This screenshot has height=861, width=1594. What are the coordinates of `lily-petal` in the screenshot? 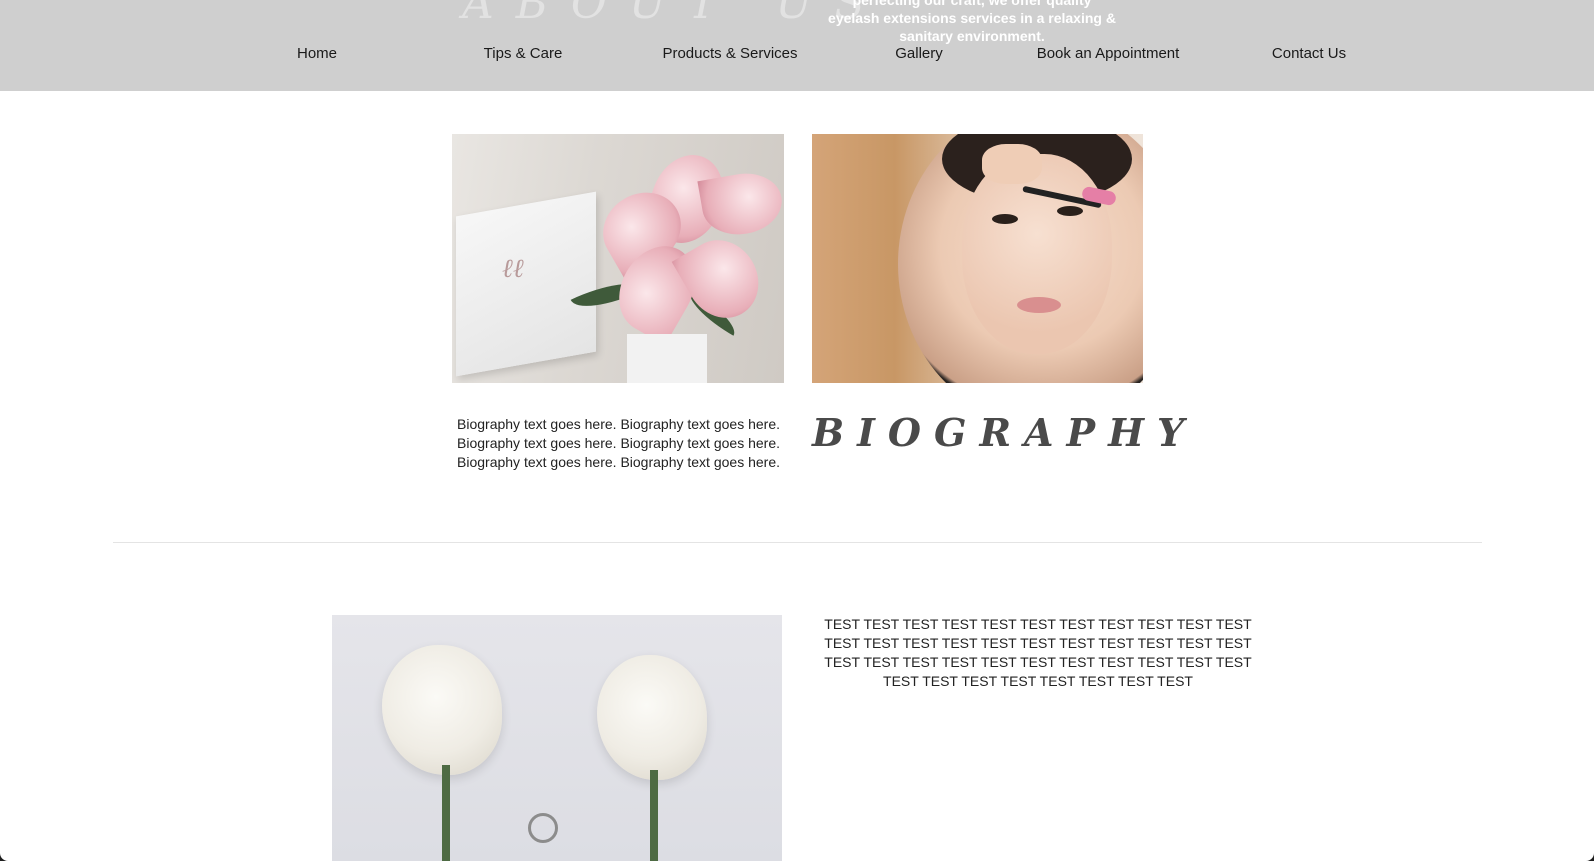 It's located at (740, 204).